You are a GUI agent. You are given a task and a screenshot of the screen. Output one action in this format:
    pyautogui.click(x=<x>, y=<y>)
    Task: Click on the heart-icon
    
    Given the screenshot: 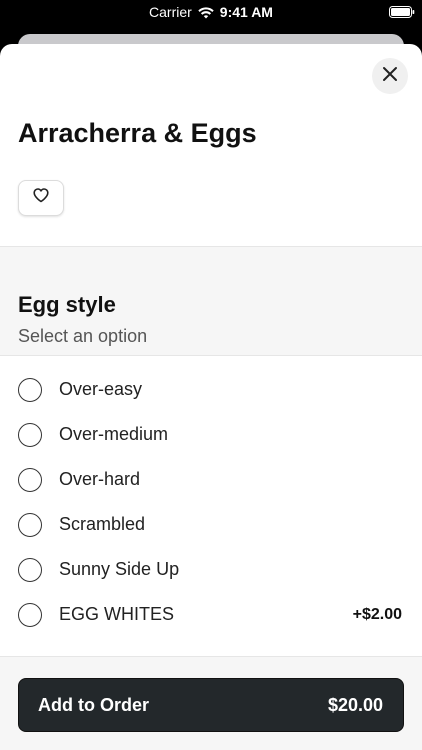 What is the action you would take?
    pyautogui.click(x=41, y=198)
    